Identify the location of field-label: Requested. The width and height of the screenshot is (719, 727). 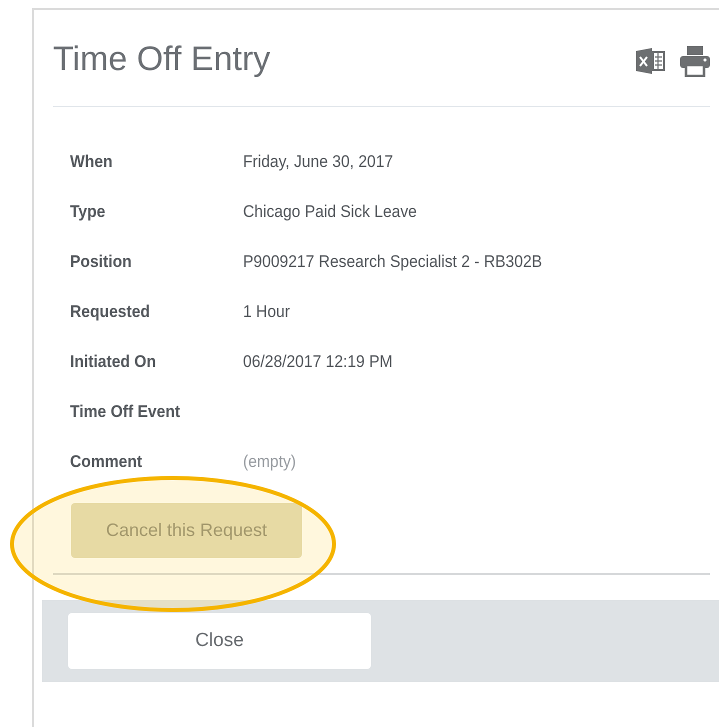
(110, 312).